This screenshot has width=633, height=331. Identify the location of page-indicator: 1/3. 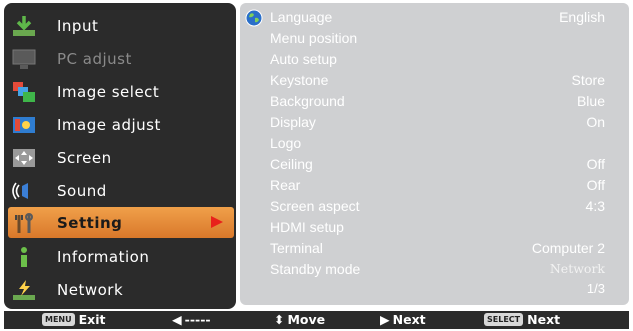
(595, 288).